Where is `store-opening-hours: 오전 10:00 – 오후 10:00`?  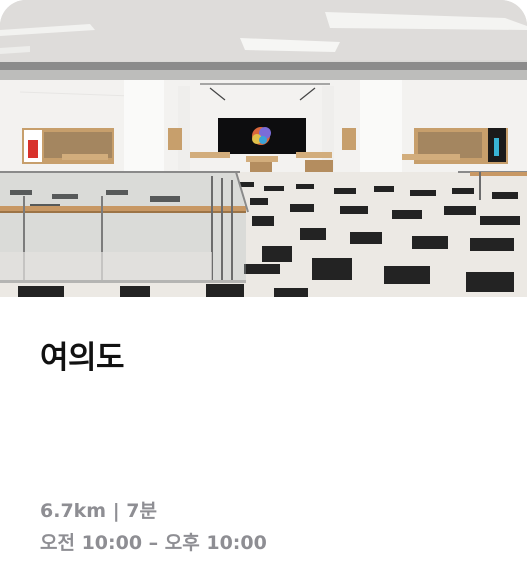 store-opening-hours: 오전 10:00 – 오후 10:00 is located at coordinates (153, 543).